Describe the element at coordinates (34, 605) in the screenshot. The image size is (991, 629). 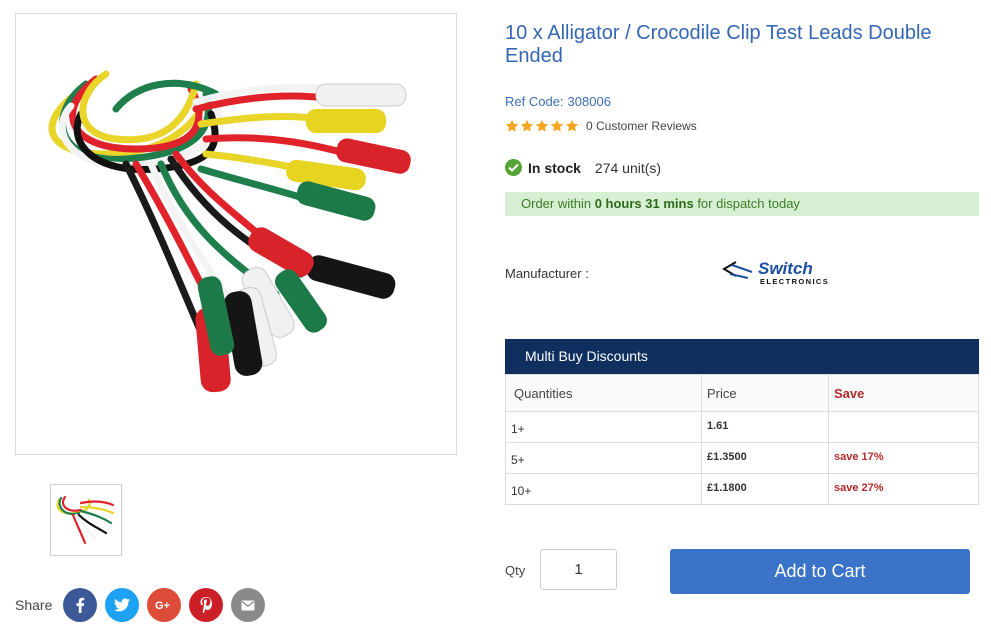
I see `share-label: Share` at that location.